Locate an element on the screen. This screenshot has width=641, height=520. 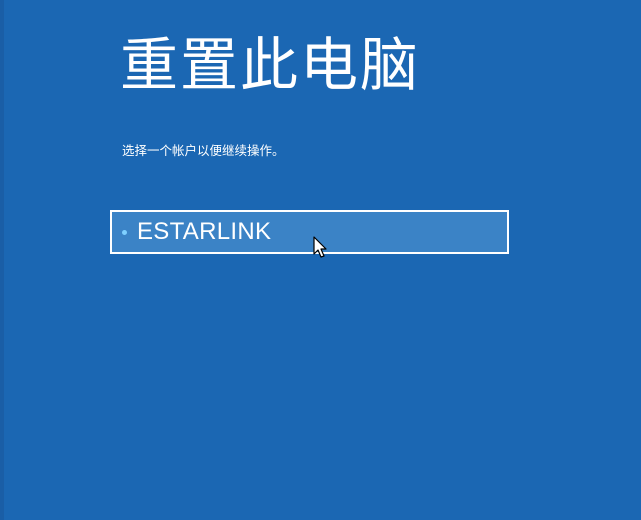
dot-bullet-icon is located at coordinates (124, 232).